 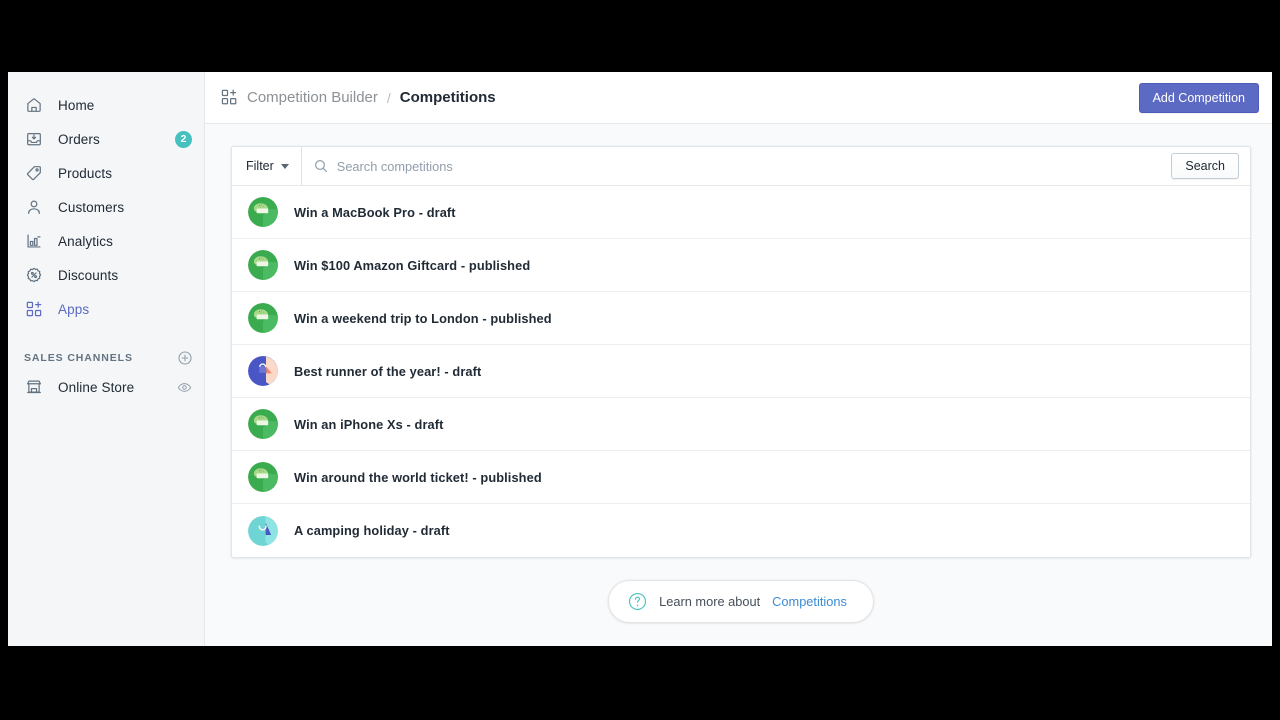 I want to click on orders-icon, so click(x=34, y=139).